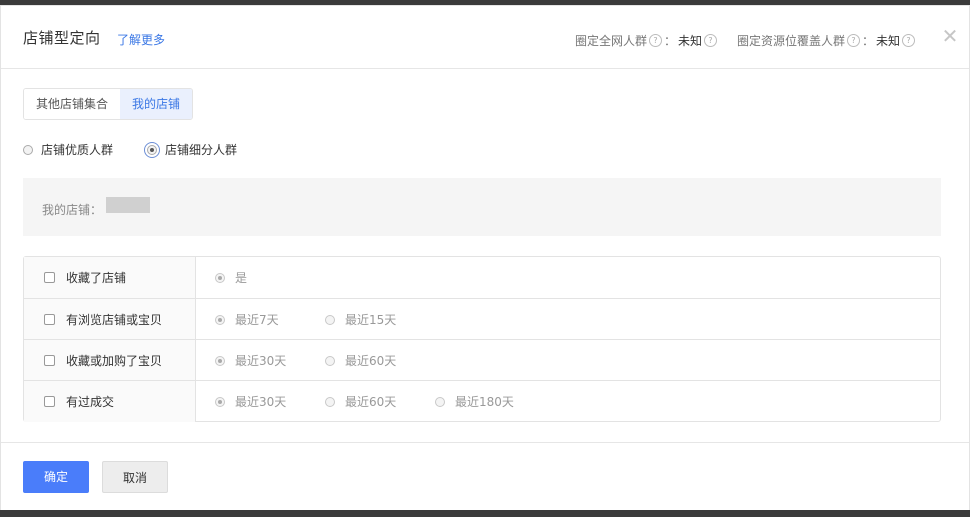 The height and width of the screenshot is (517, 970). What do you see at coordinates (141, 39) in the screenshot?
I see `learn-more-link: 了解更多` at bounding box center [141, 39].